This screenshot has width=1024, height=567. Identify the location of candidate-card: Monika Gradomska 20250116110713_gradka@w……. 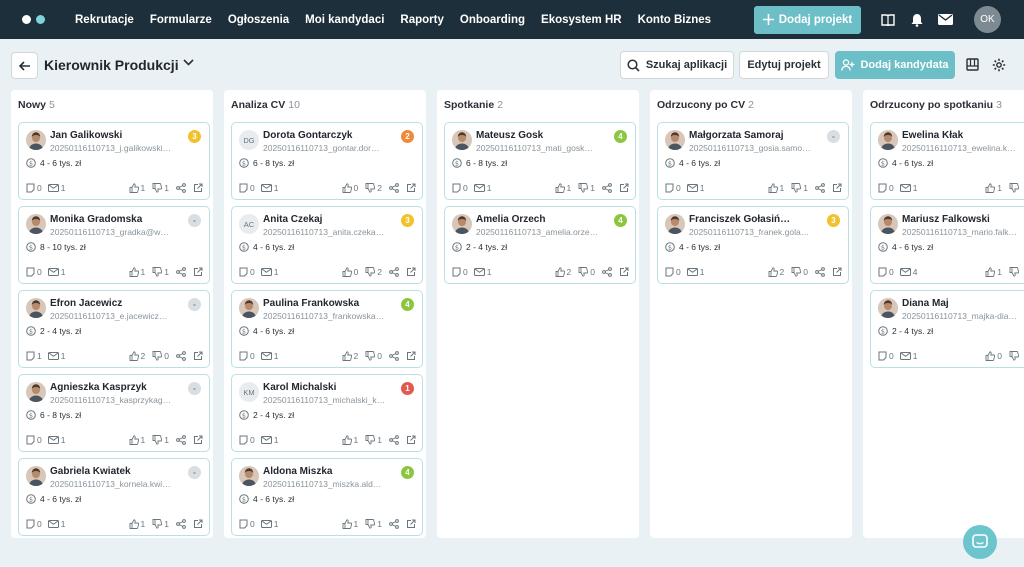
(114, 245).